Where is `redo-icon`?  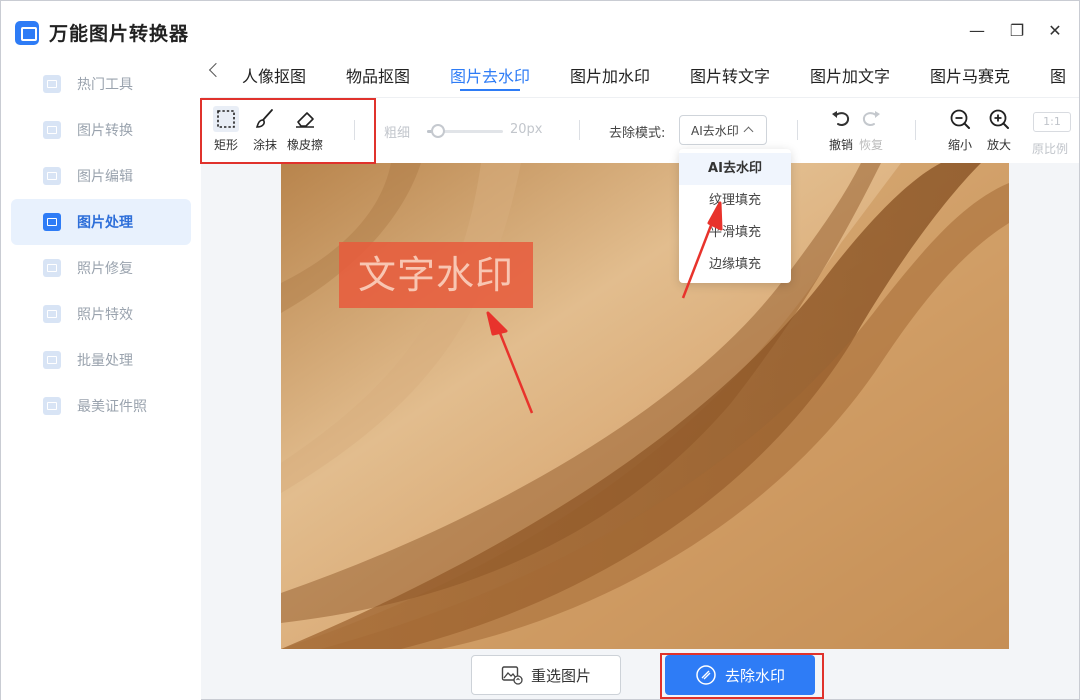 redo-icon is located at coordinates (871, 118).